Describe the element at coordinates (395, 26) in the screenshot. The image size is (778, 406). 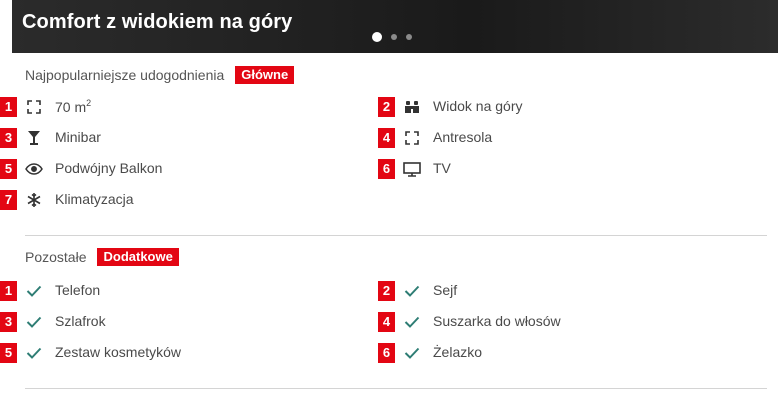
I see `hero-banner: Comfort z widokiem na góry` at that location.